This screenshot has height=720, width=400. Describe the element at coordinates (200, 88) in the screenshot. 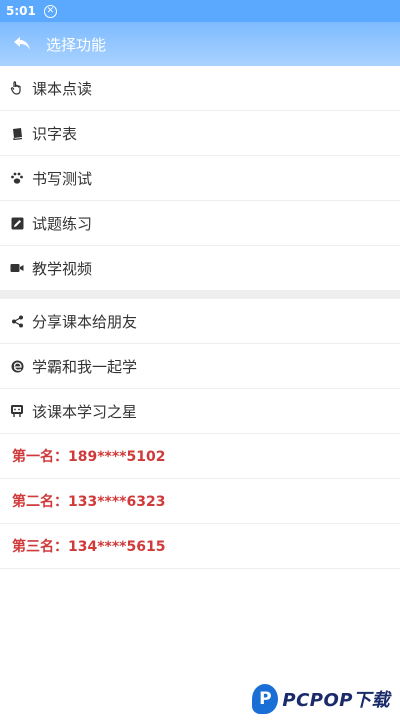

I see `menu-item-textbook-reading: 课本点读` at that location.